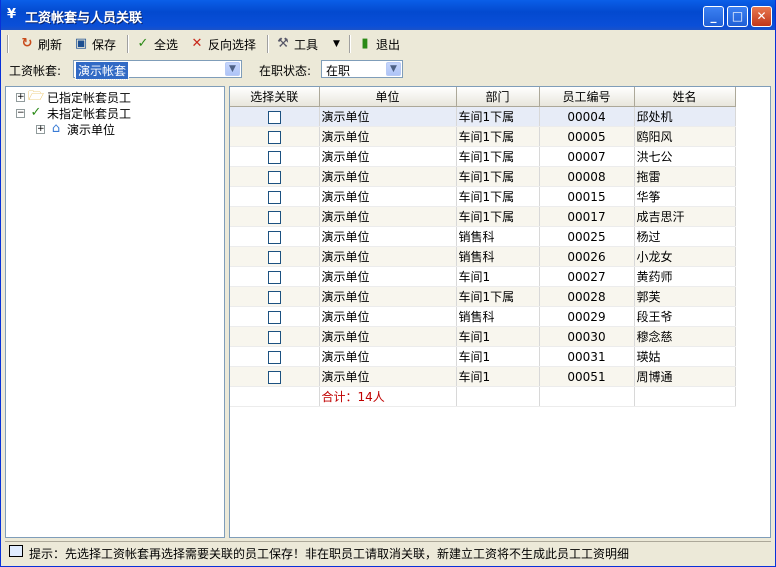 The height and width of the screenshot is (567, 776). Describe the element at coordinates (56, 128) in the screenshot. I see `house-icon: ⌂` at that location.